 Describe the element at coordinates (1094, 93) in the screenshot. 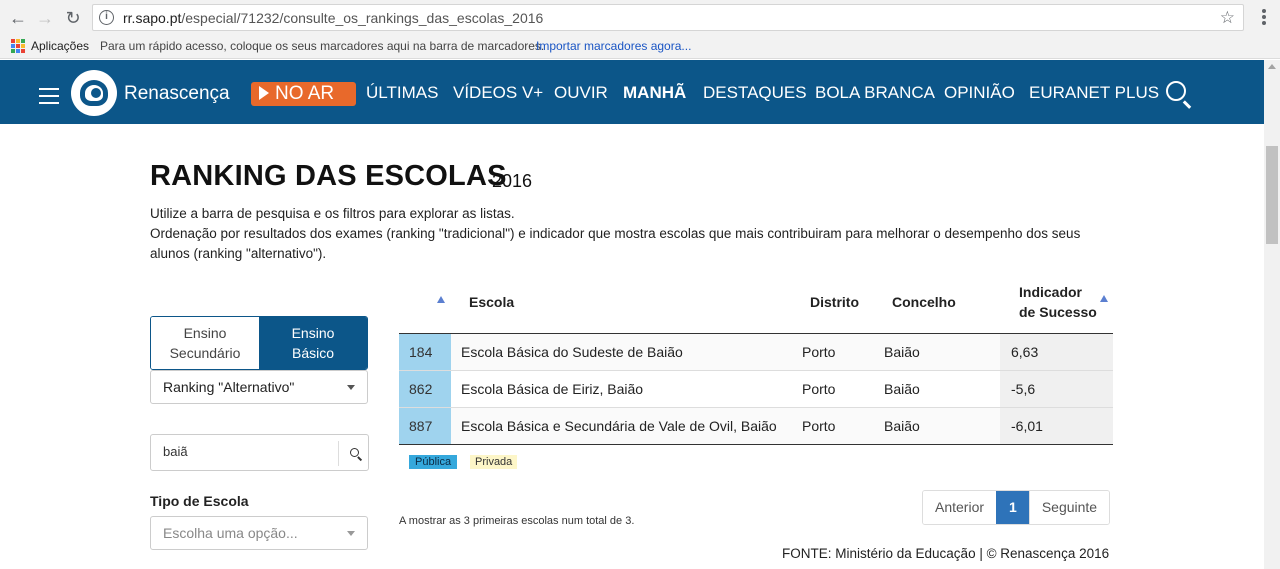

I see `nav-euranet-plus: EURANET PLUS` at that location.